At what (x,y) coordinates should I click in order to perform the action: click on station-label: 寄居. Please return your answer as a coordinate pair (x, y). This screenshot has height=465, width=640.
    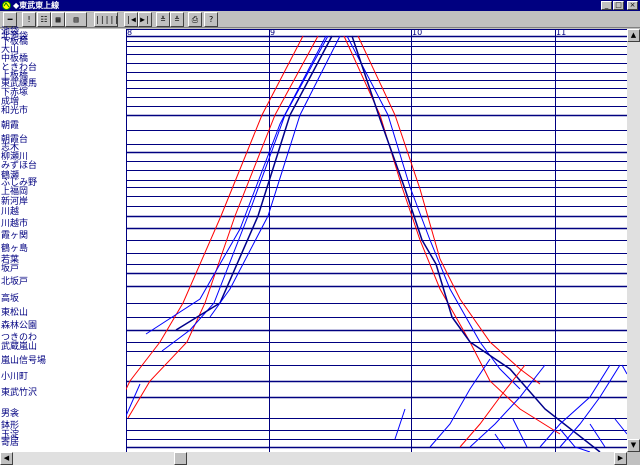
    Looking at the image, I should click on (10, 443).